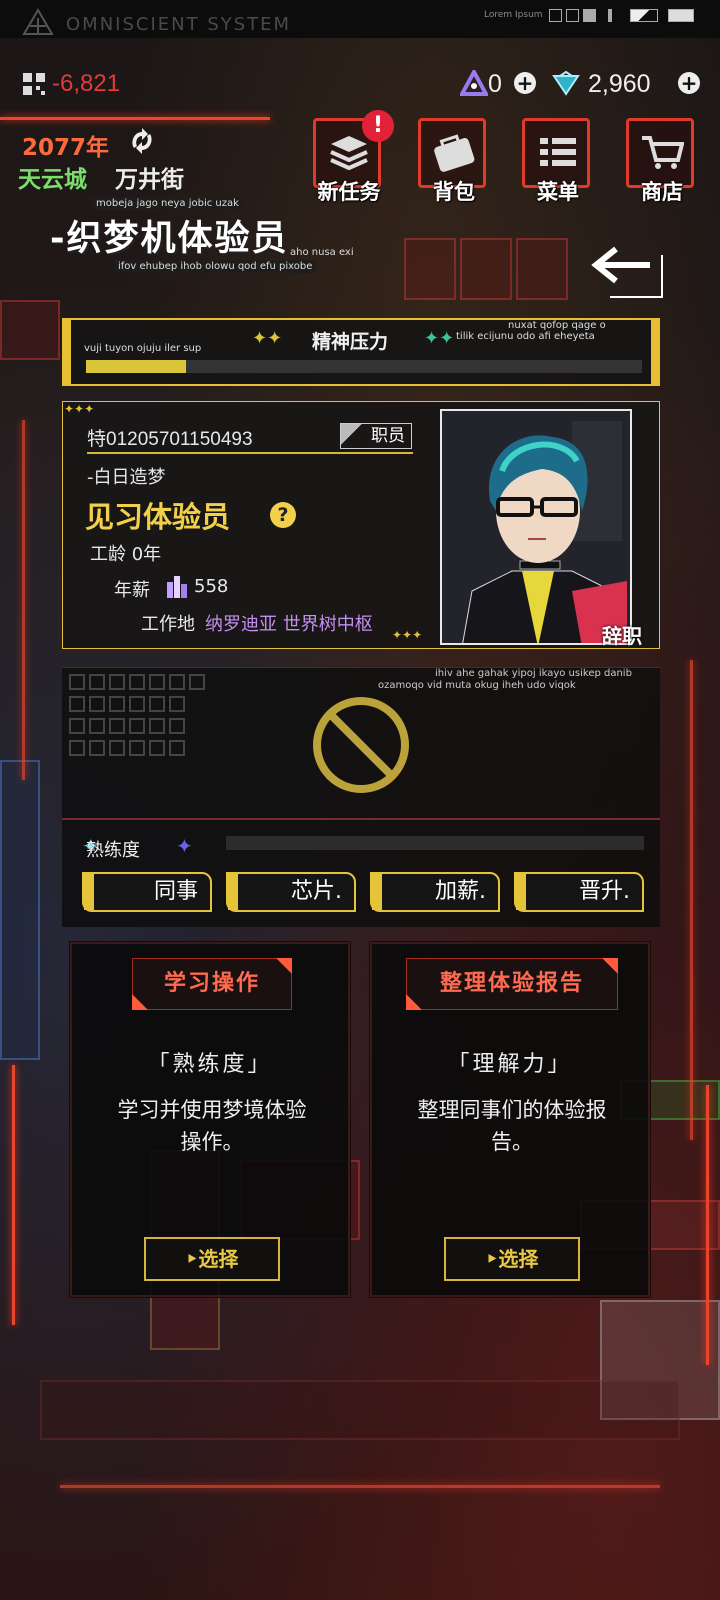  I want to click on skill-subtitle: ozamoqo vid muta okug iheh udo viqok, so click(477, 685).